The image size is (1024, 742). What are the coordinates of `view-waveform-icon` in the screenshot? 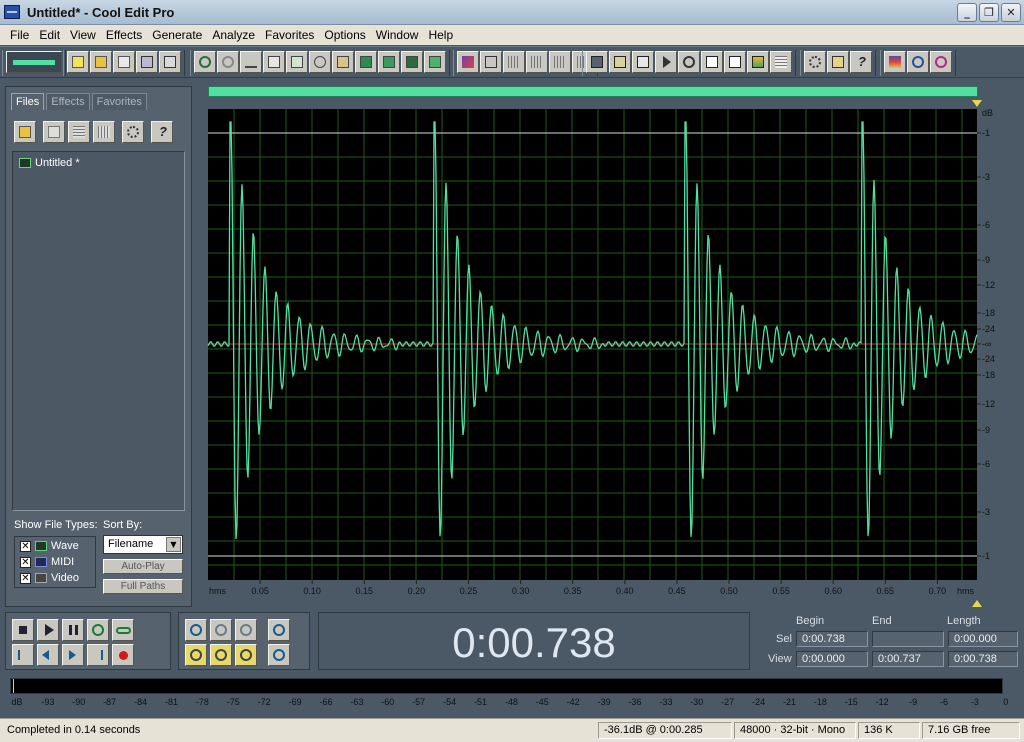 It's located at (597, 62).